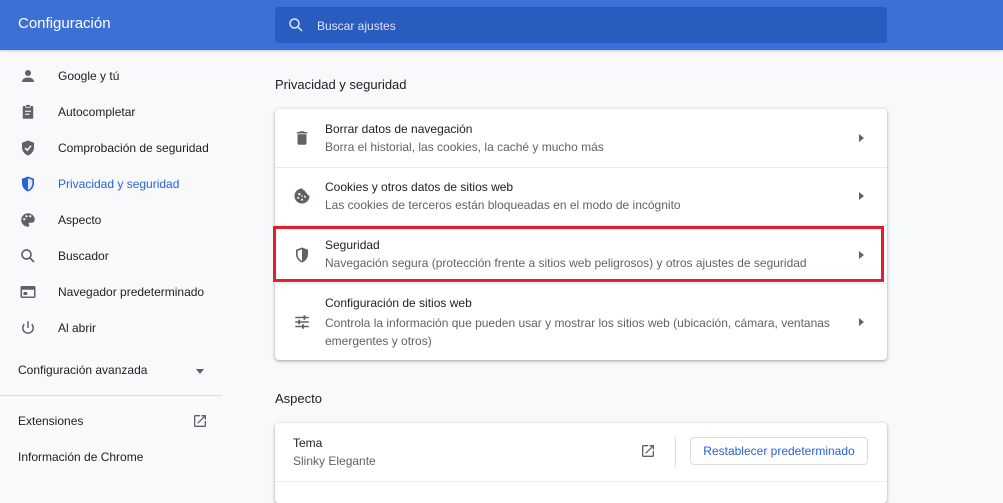  Describe the element at coordinates (133, 148) in the screenshot. I see `sidebar-item-label: Comprobación de seguridad` at that location.